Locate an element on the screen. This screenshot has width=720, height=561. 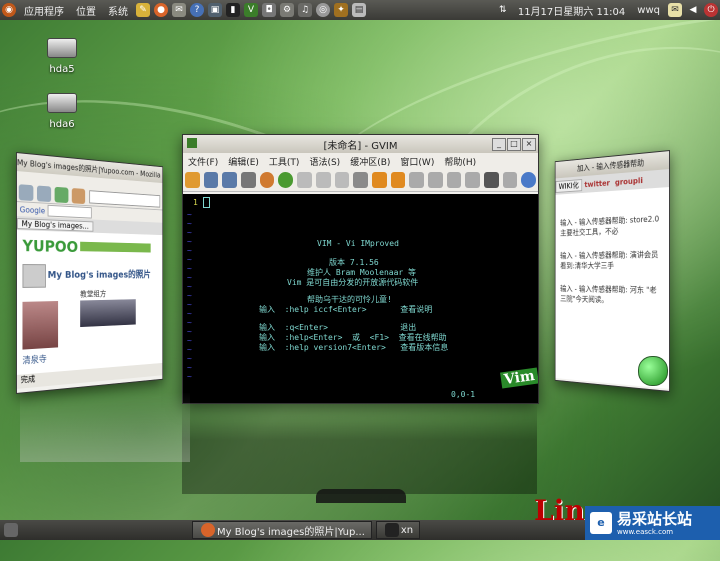
media-icon: ♫ is located at coordinates (305, 10).